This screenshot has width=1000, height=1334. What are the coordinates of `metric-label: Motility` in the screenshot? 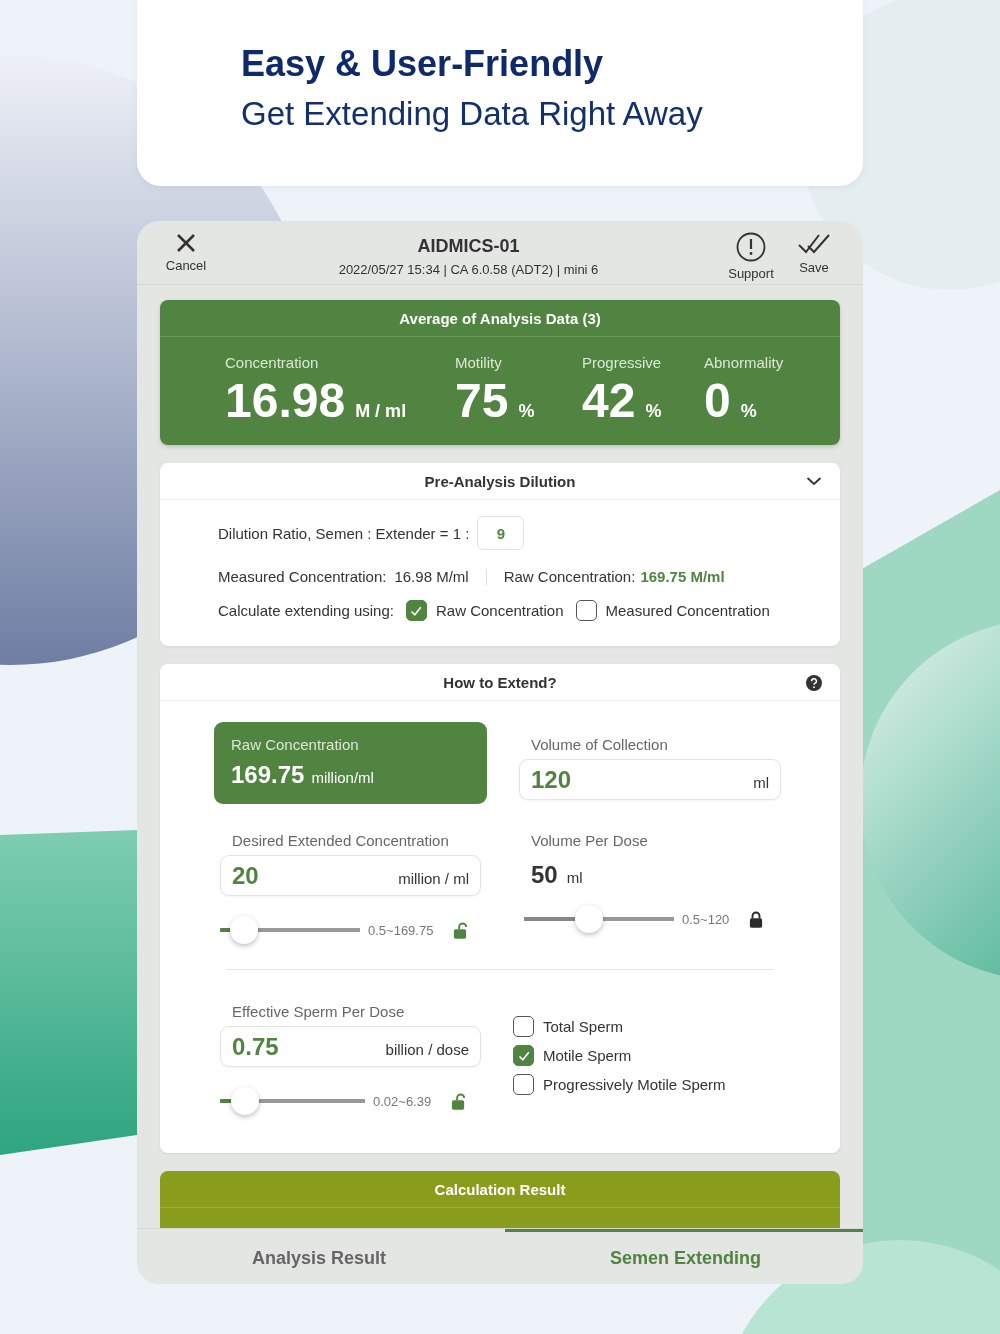 It's located at (479, 362).